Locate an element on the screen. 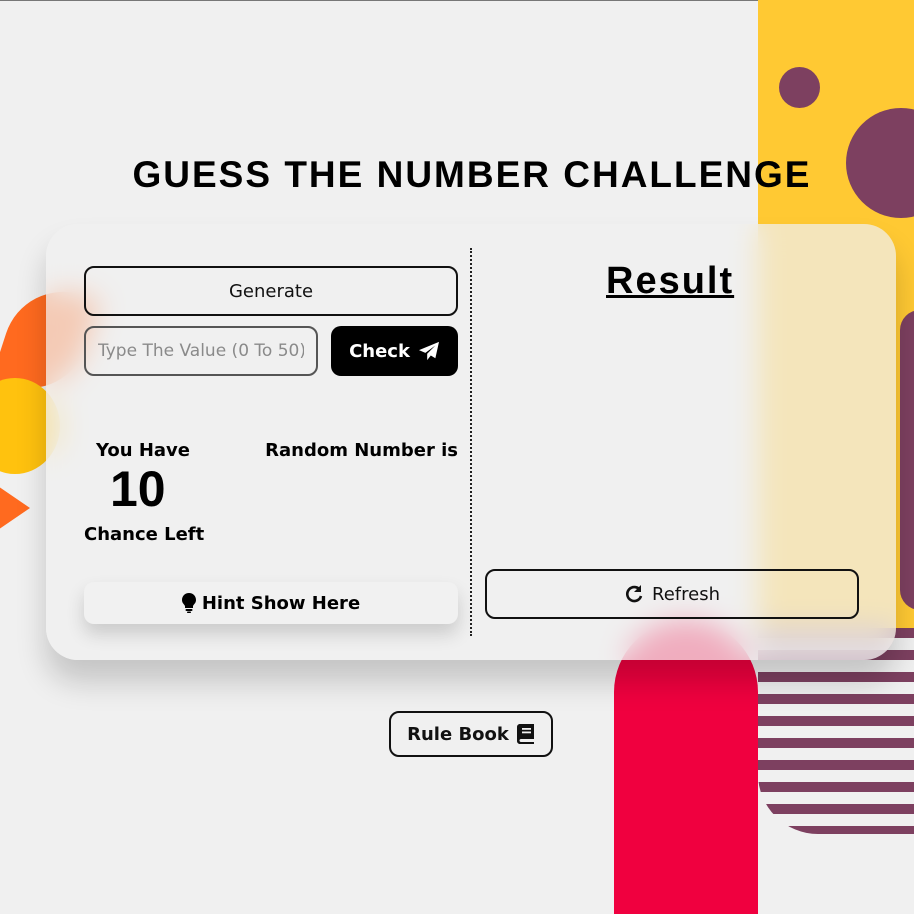 This screenshot has height=914, width=914. you-have-label: You Have is located at coordinates (143, 450).